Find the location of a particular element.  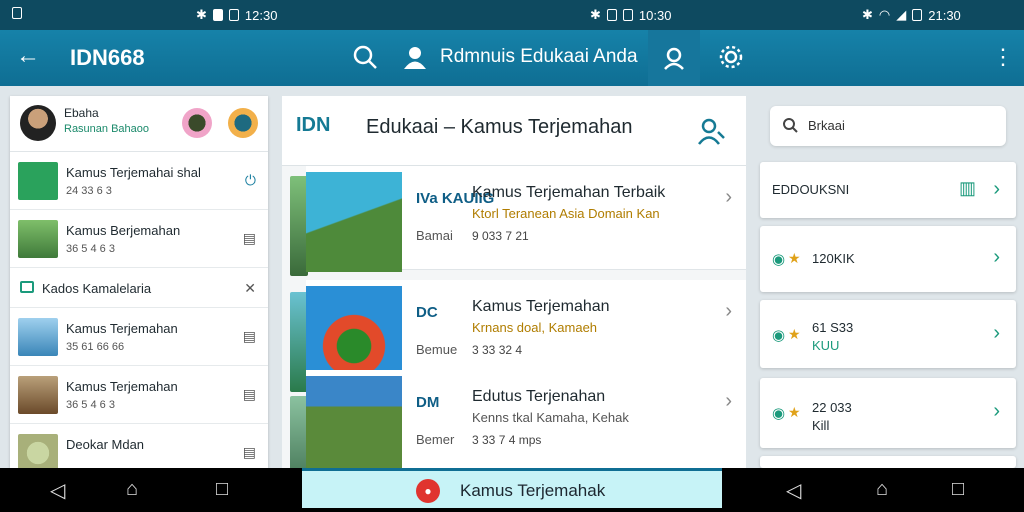

status-group-1: ✱ 12:30 is located at coordinates (236, 15).